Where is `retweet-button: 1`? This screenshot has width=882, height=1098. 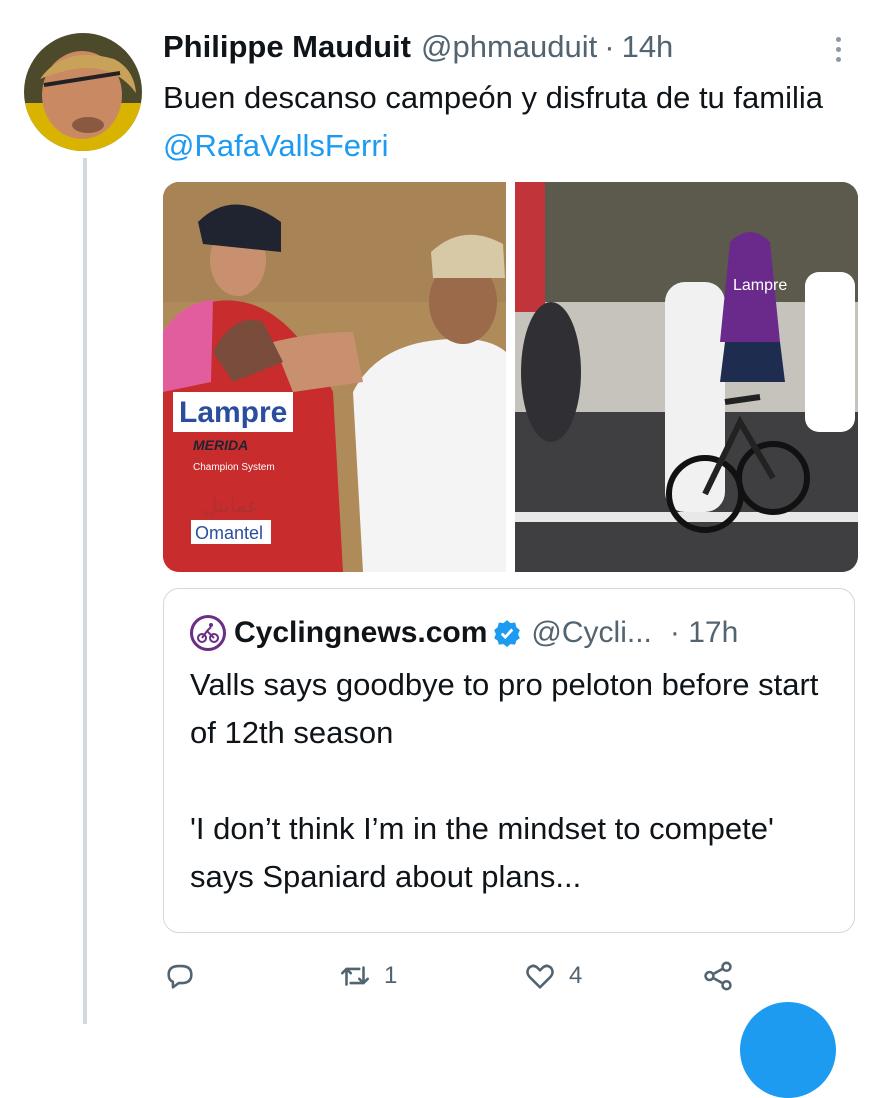 retweet-button: 1 is located at coordinates (367, 976).